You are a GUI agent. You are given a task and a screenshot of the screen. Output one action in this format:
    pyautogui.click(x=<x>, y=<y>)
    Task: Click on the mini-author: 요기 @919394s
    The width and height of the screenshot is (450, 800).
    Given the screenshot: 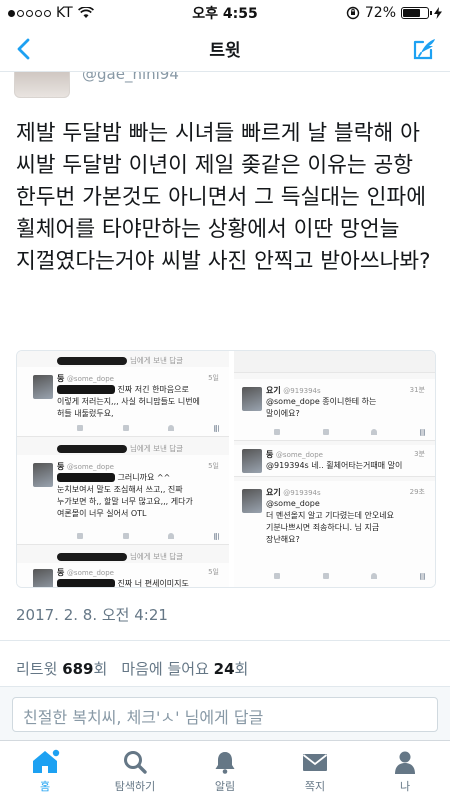 What is the action you would take?
    pyautogui.click(x=293, y=492)
    